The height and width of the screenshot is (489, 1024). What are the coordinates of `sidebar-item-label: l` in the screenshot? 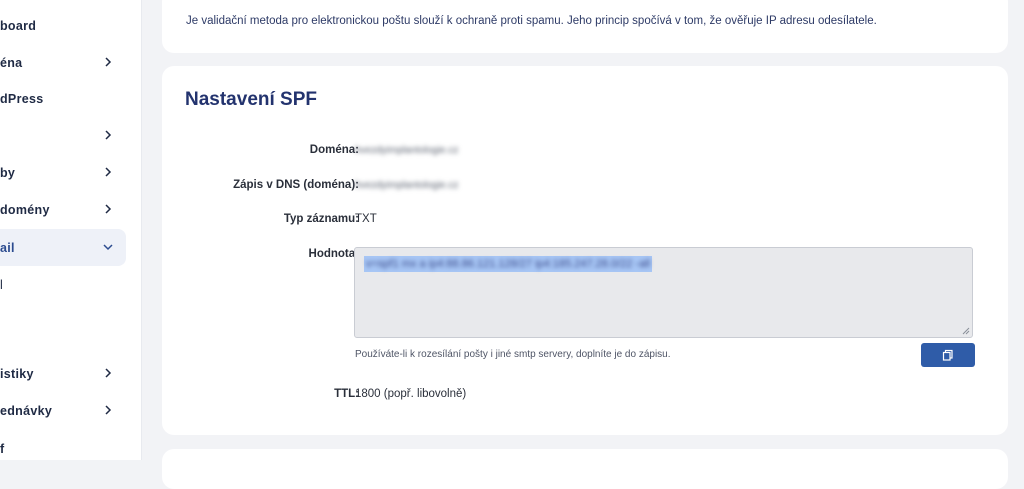 It's located at (2, 284).